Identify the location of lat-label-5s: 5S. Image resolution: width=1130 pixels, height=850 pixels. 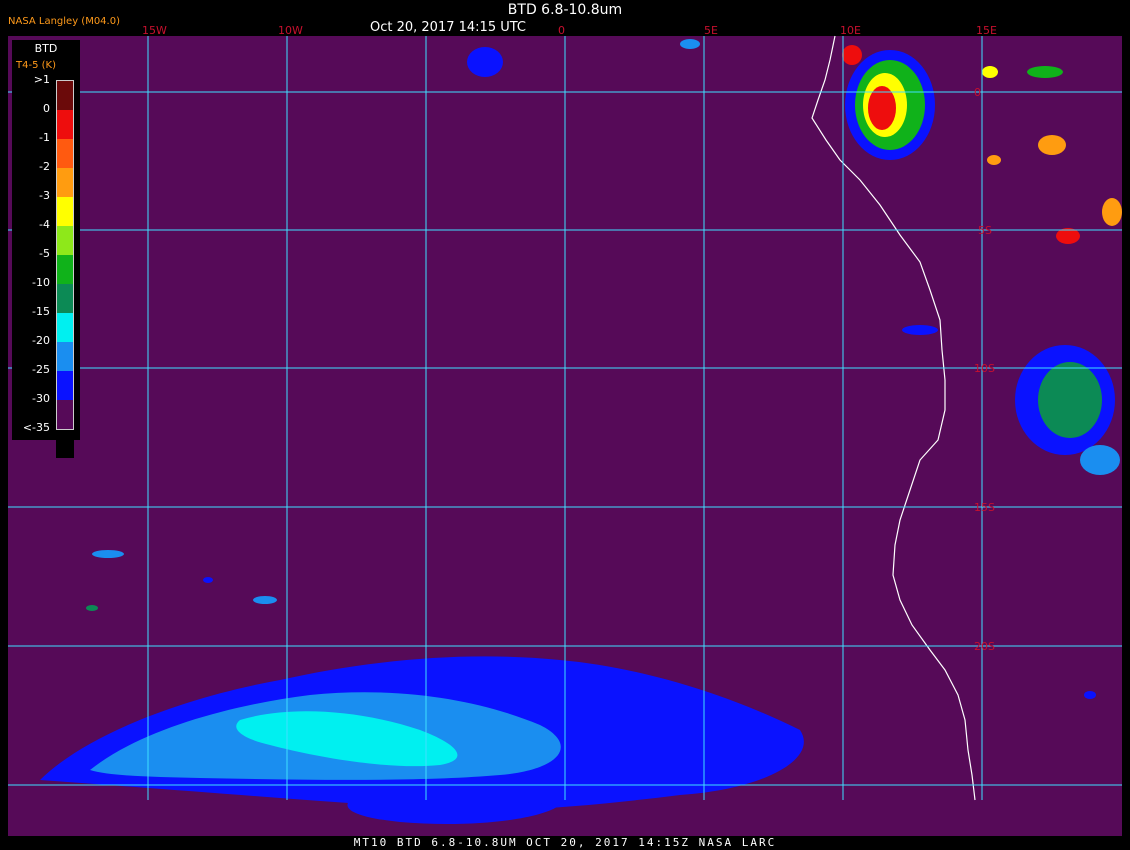
(985, 230).